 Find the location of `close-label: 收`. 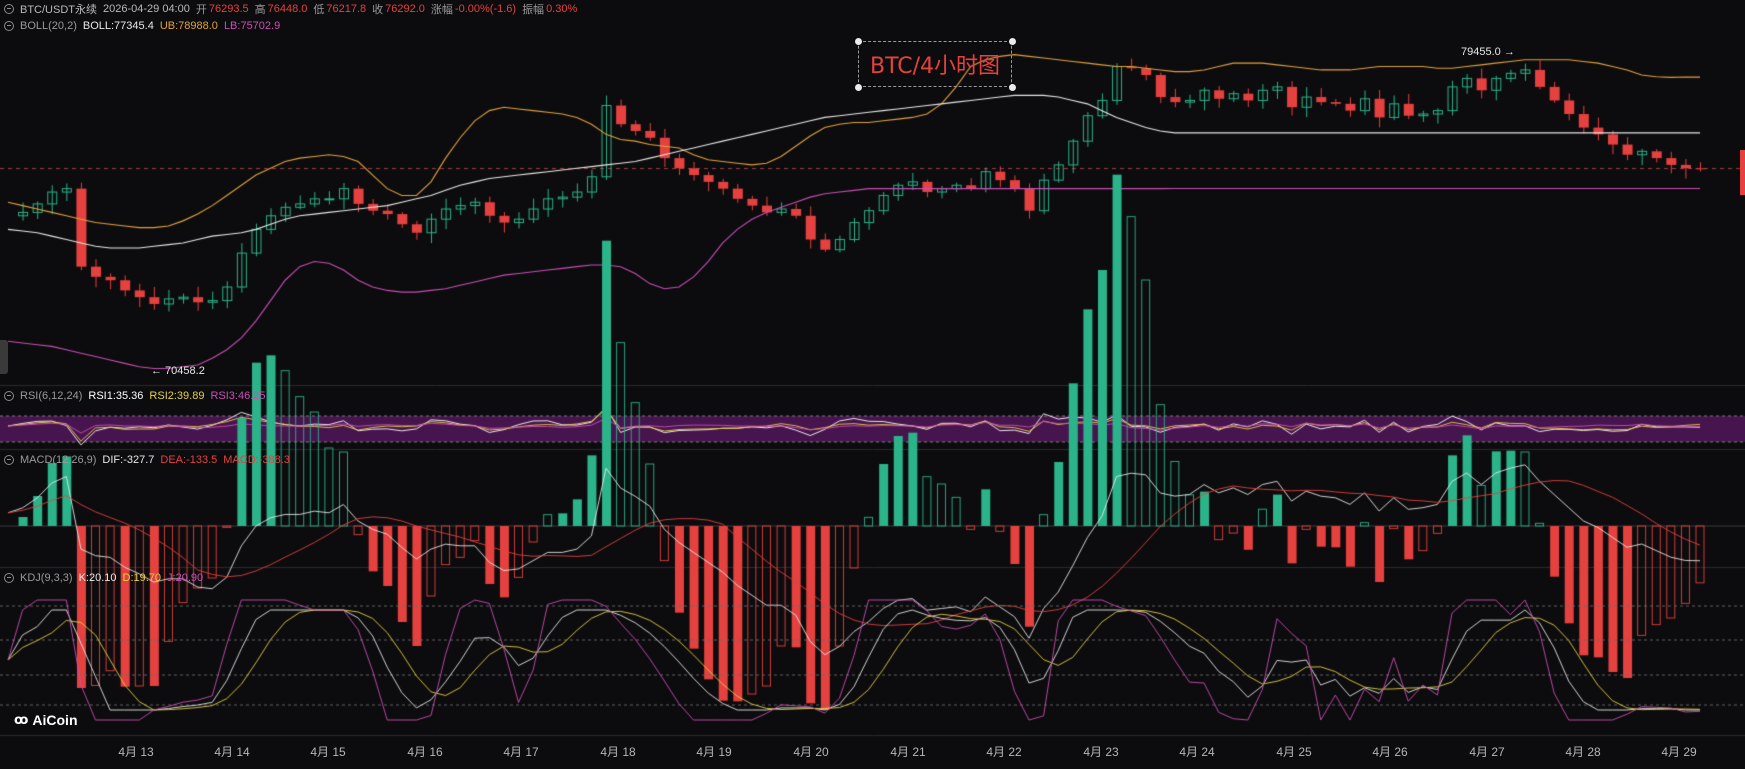

close-label: 收 is located at coordinates (378, 10).